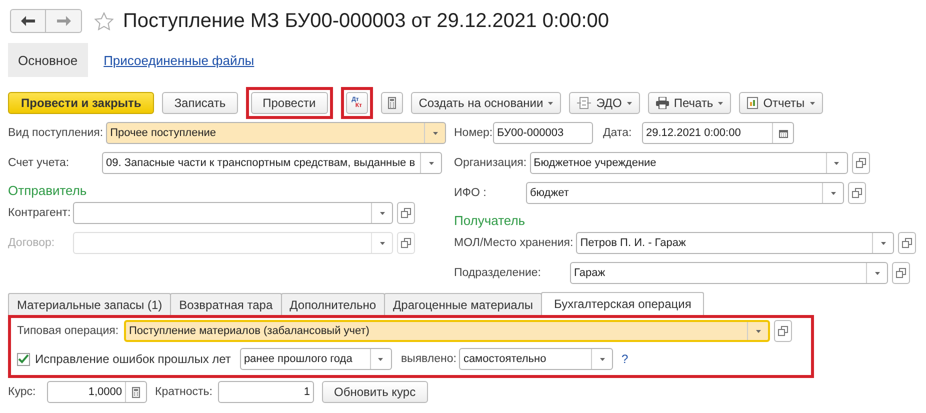 The width and height of the screenshot is (926, 413). What do you see at coordinates (316, 359) in the screenshot?
I see `input-field: ранее прошлого года` at bounding box center [316, 359].